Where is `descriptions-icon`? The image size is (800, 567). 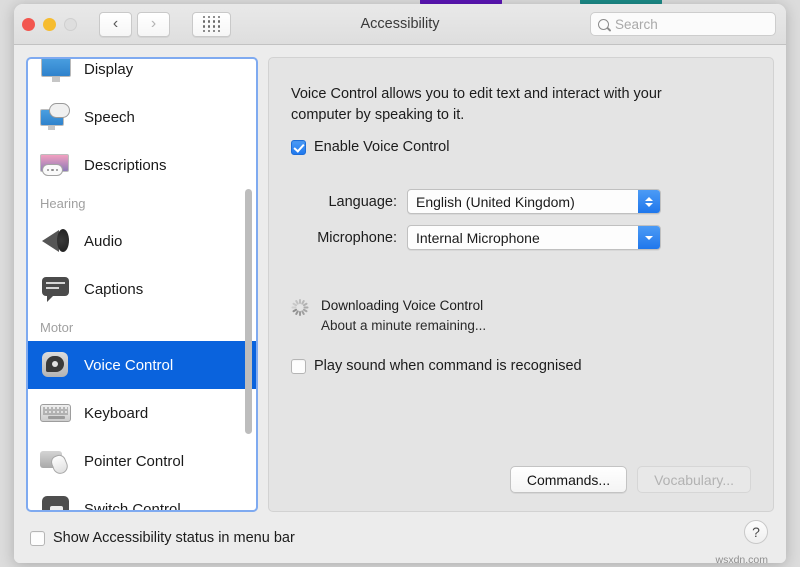
descriptions-icon is located at coordinates (56, 165).